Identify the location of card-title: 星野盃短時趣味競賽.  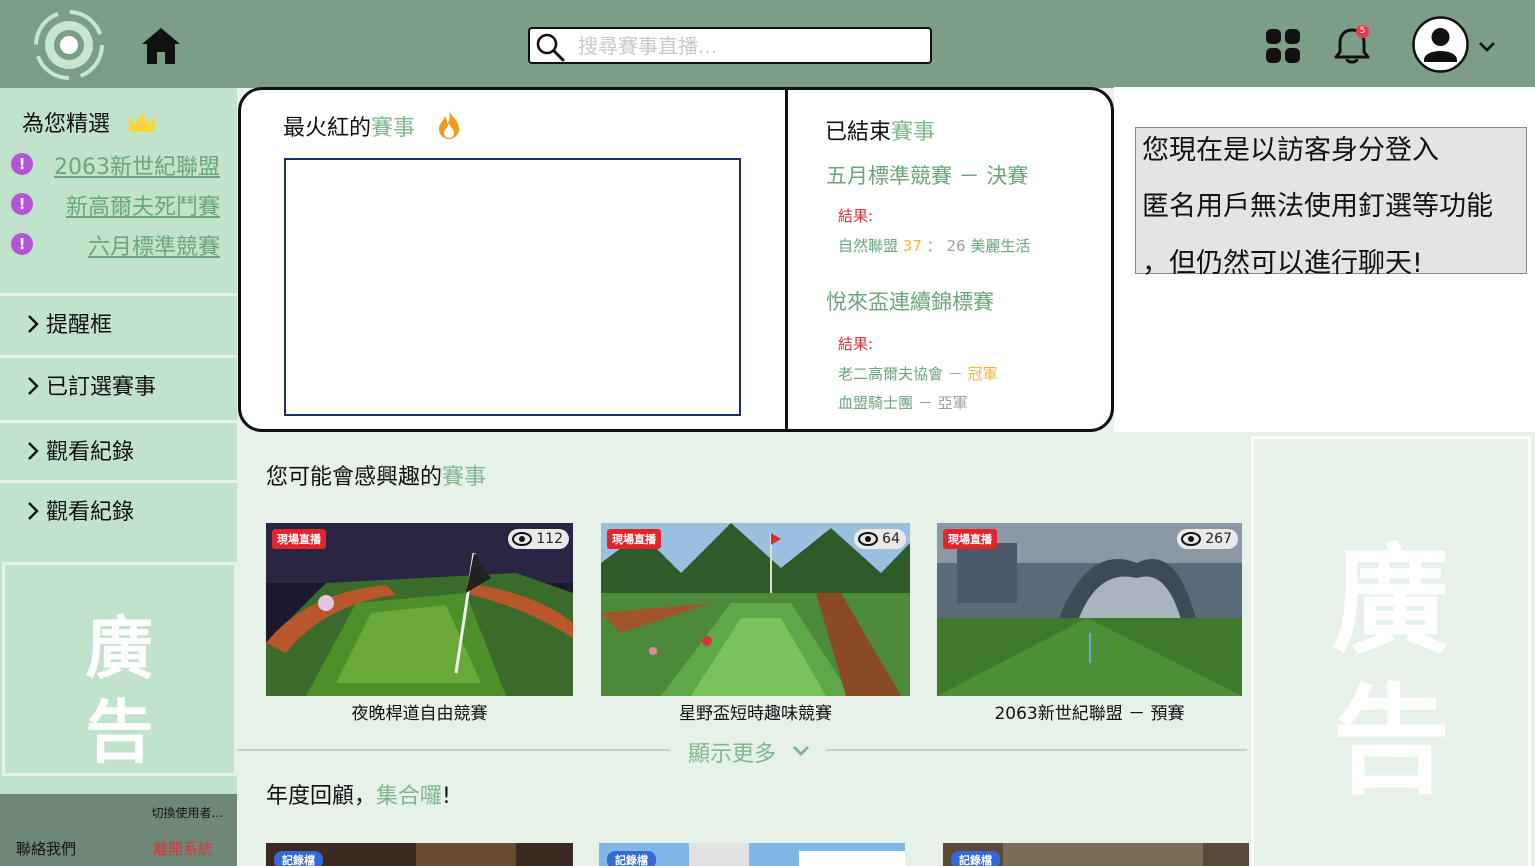
(755, 711).